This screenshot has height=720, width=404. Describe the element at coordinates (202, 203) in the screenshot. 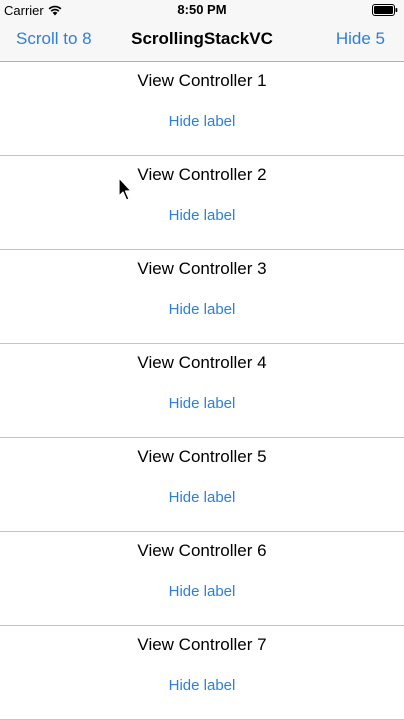

I see `view-controller-row: View Controller 2 Hide label` at that location.